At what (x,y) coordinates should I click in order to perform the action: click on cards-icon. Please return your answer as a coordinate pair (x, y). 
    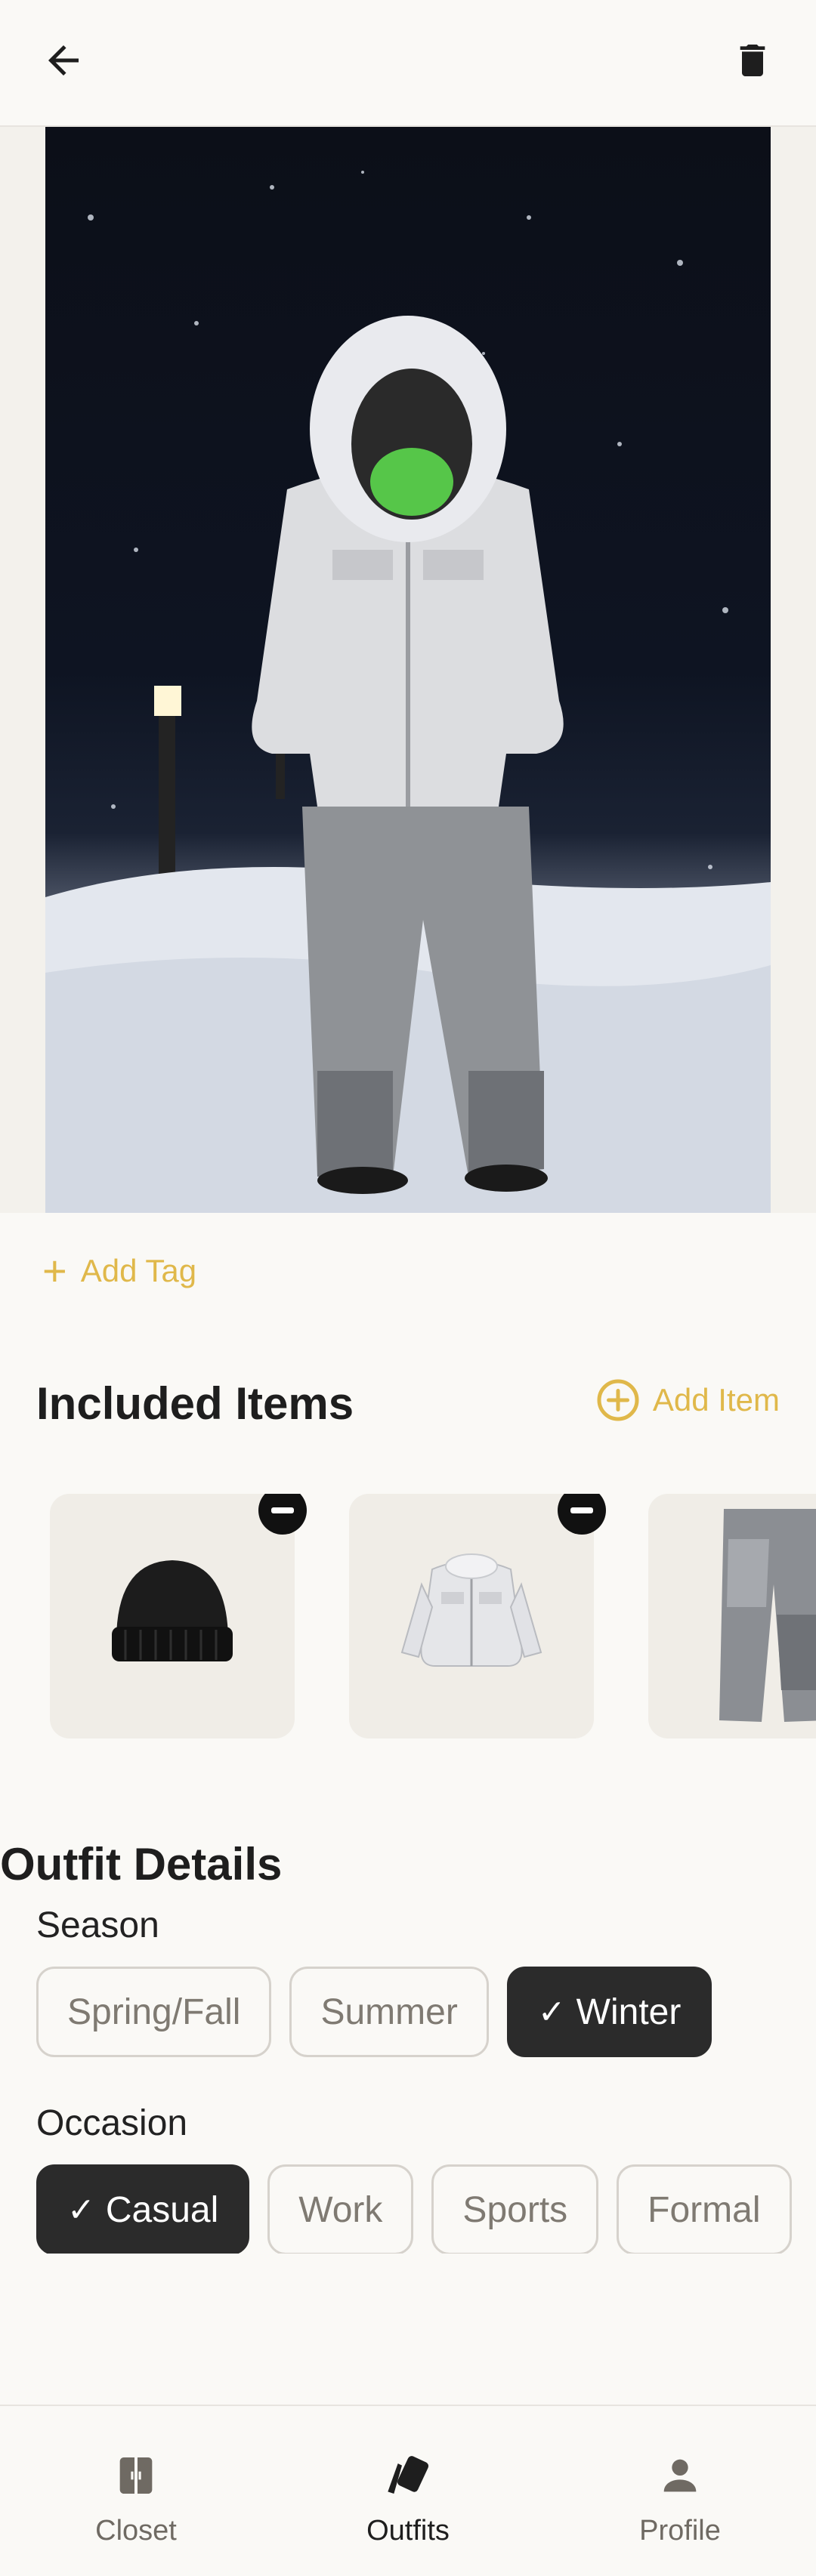
    Looking at the image, I should click on (408, 2475).